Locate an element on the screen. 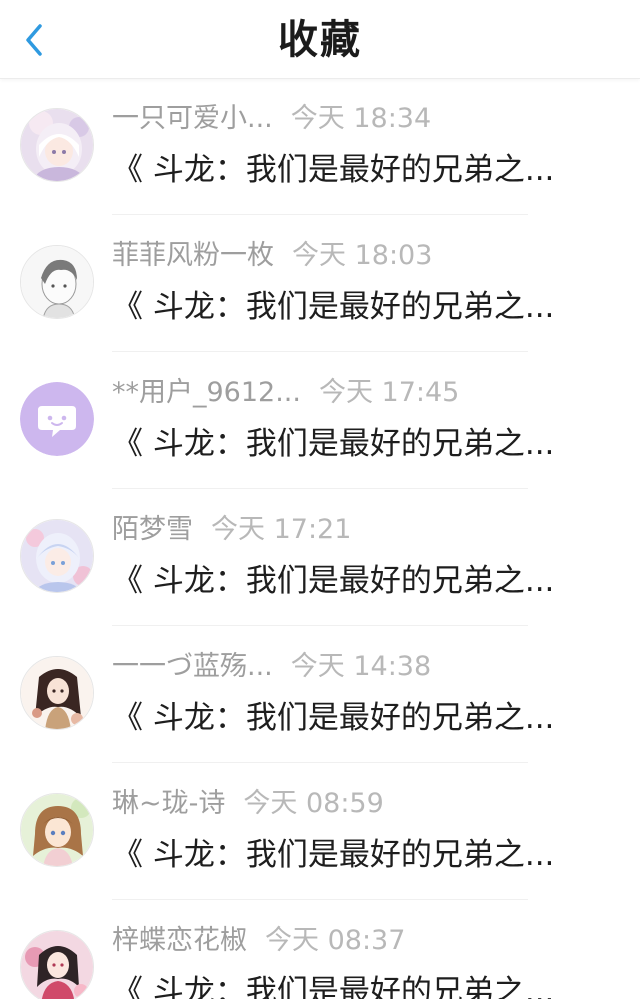 The width and height of the screenshot is (640, 999). item-meta: 琳~珑-诗 今天 08:59 is located at coordinates (248, 804).